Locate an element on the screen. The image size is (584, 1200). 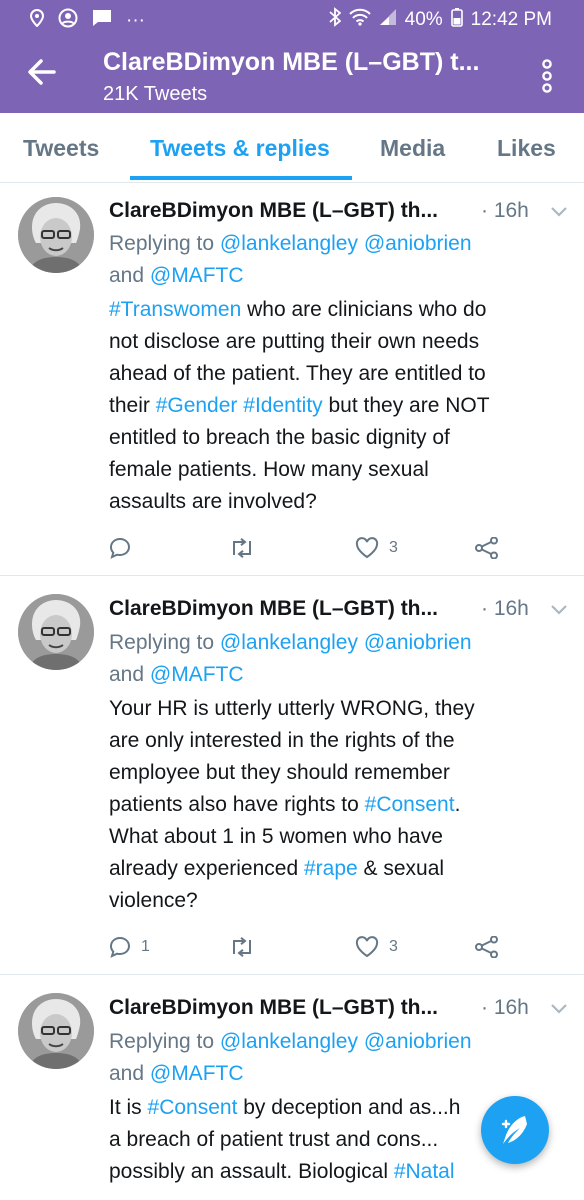
overflow-menu-button is located at coordinates (547, 76).